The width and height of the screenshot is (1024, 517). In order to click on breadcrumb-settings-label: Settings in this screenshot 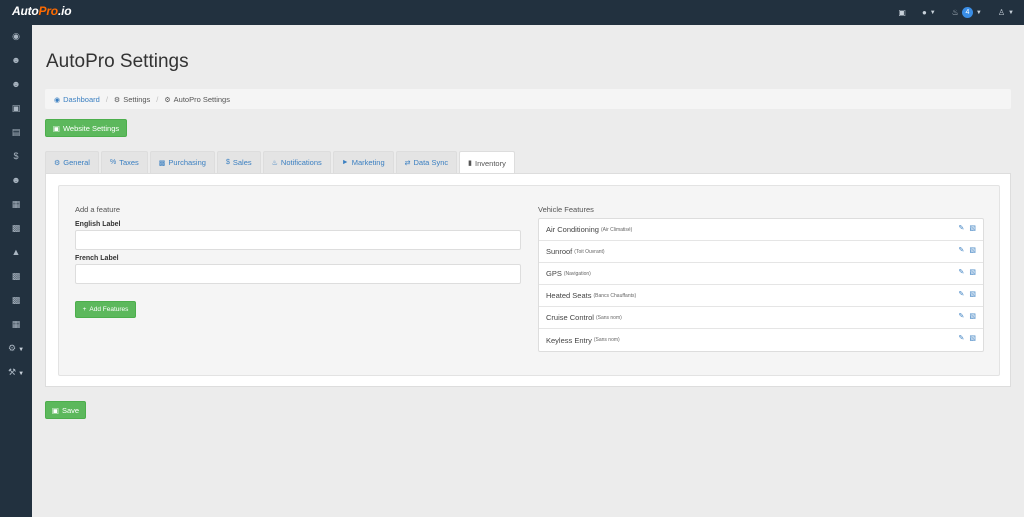, I will do `click(137, 99)`.